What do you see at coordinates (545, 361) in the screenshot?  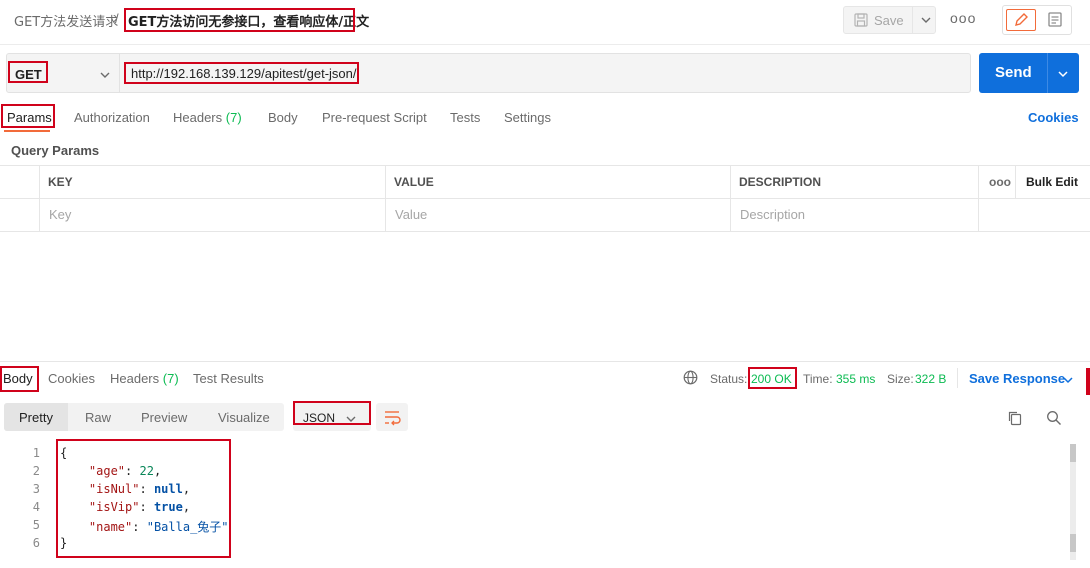 I see `response-divider` at bounding box center [545, 361].